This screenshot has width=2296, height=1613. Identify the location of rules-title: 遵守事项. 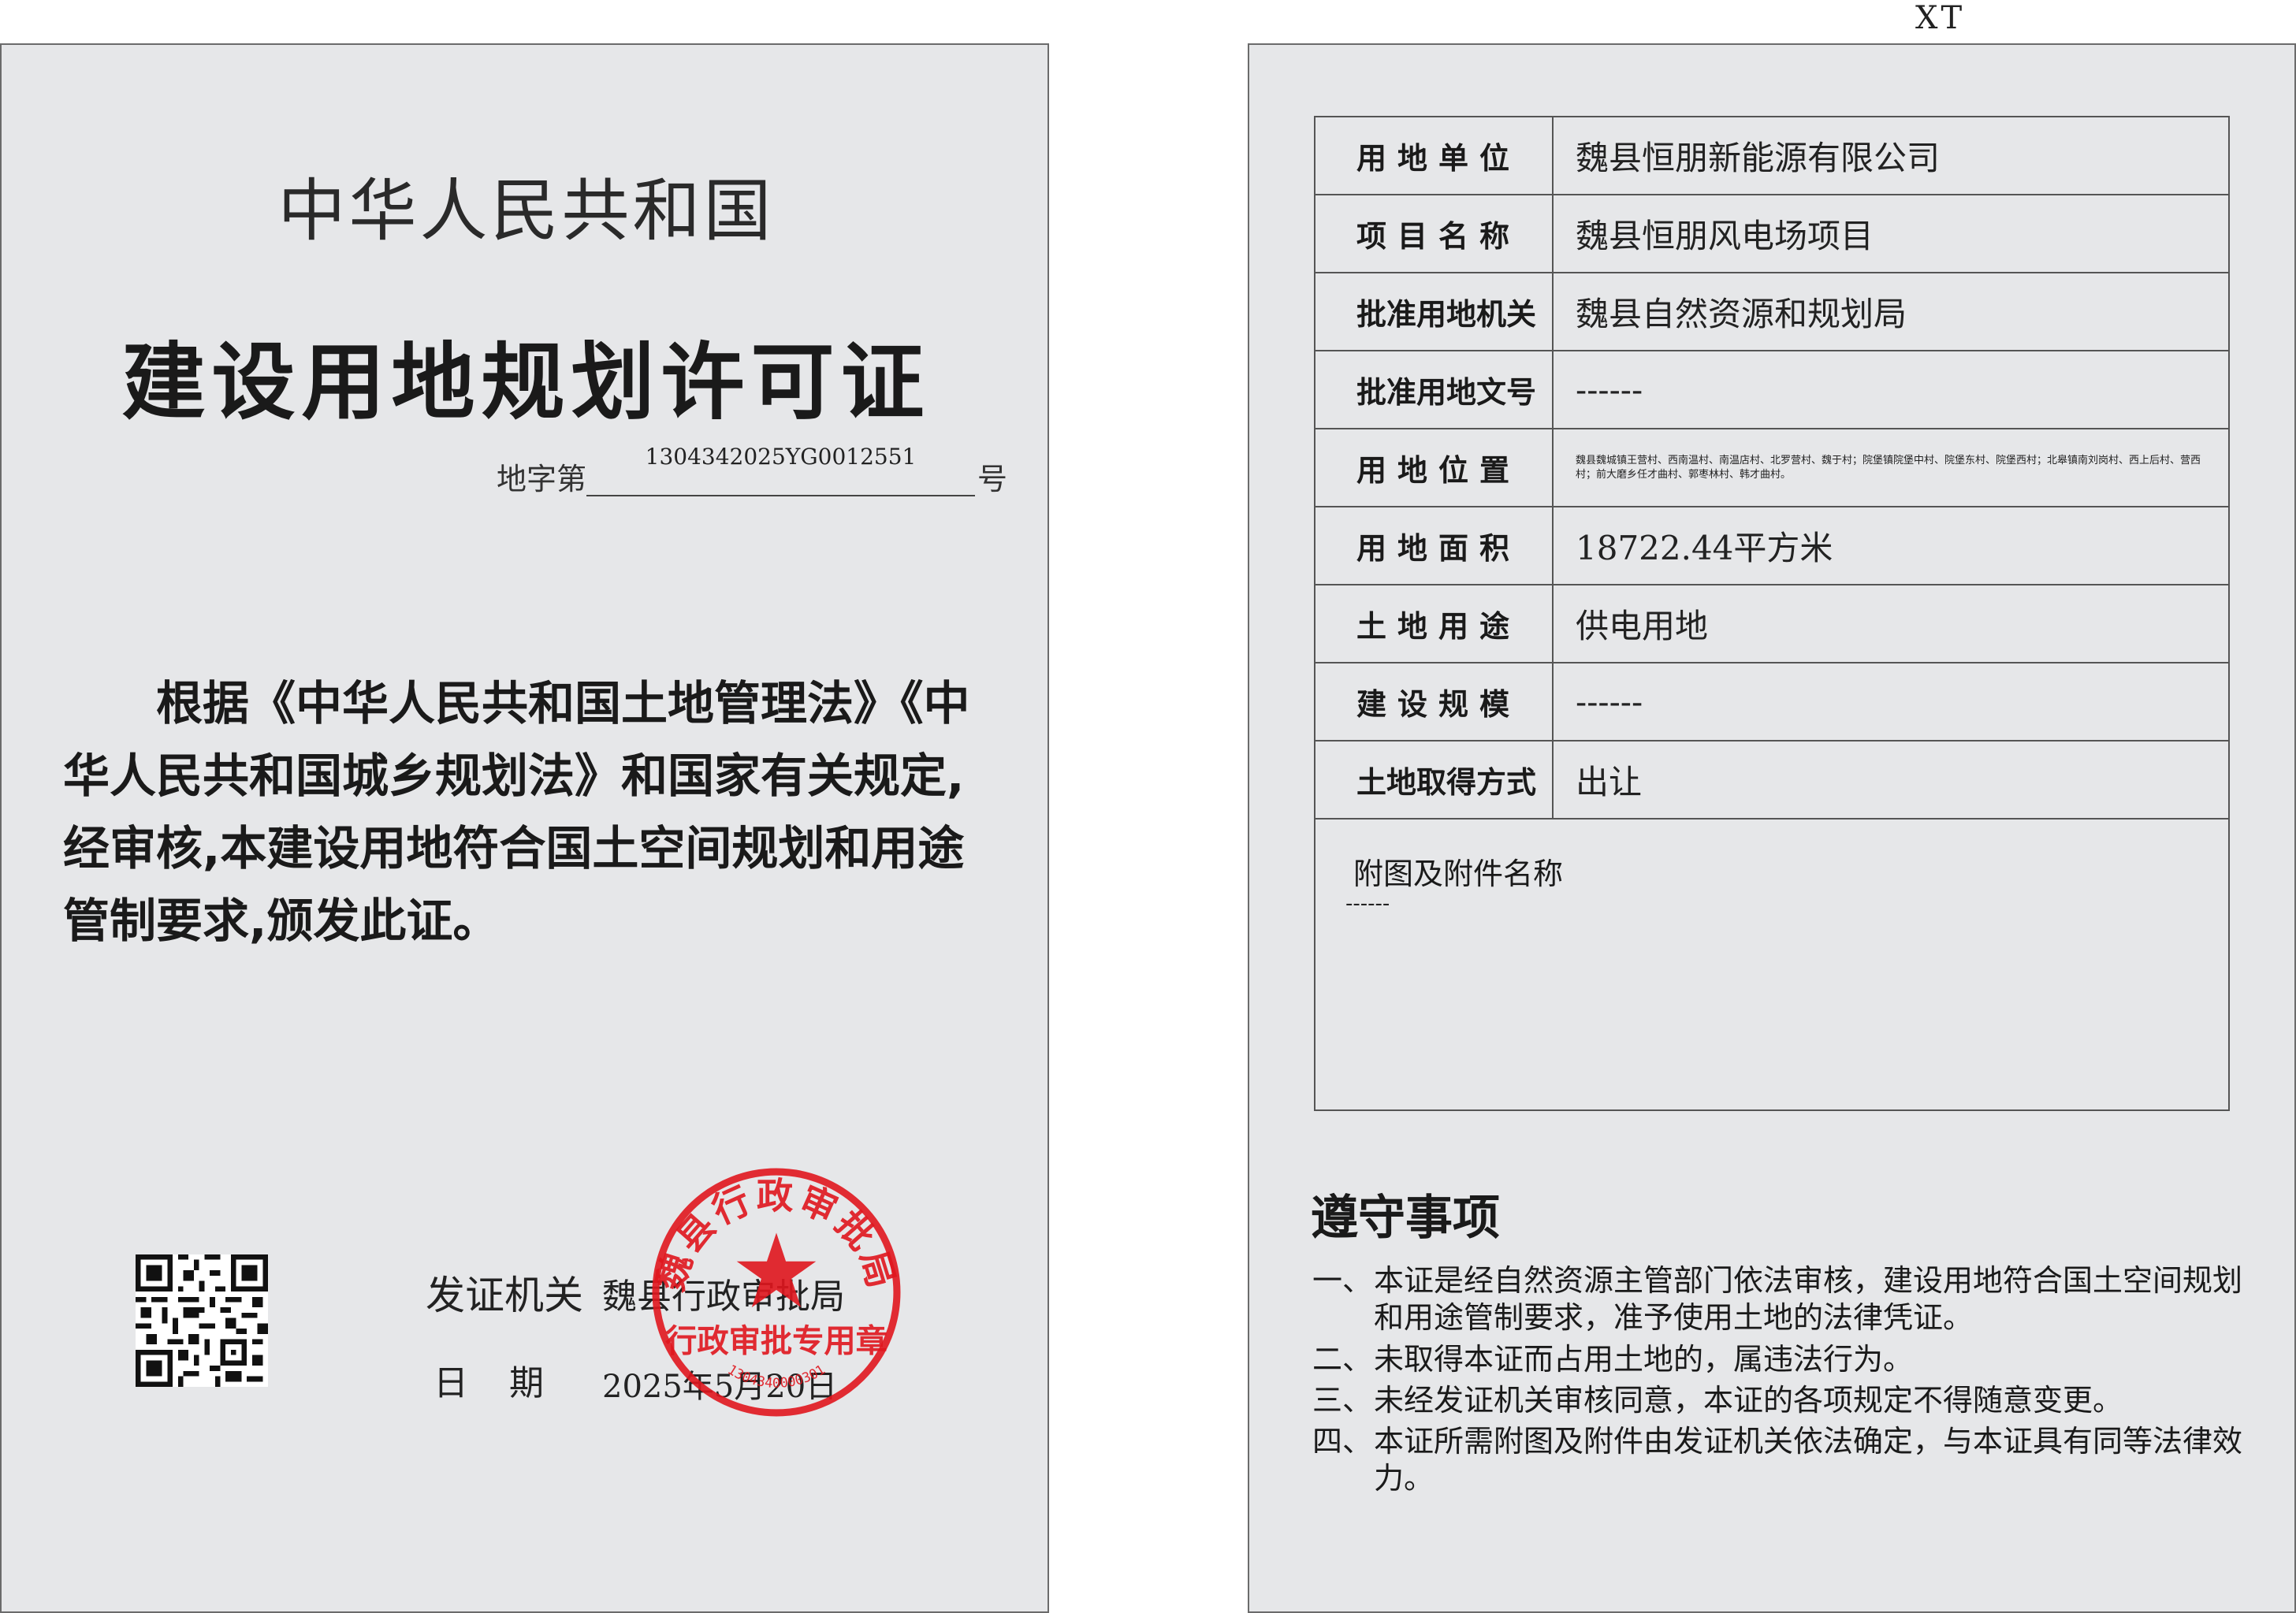
(1405, 1218).